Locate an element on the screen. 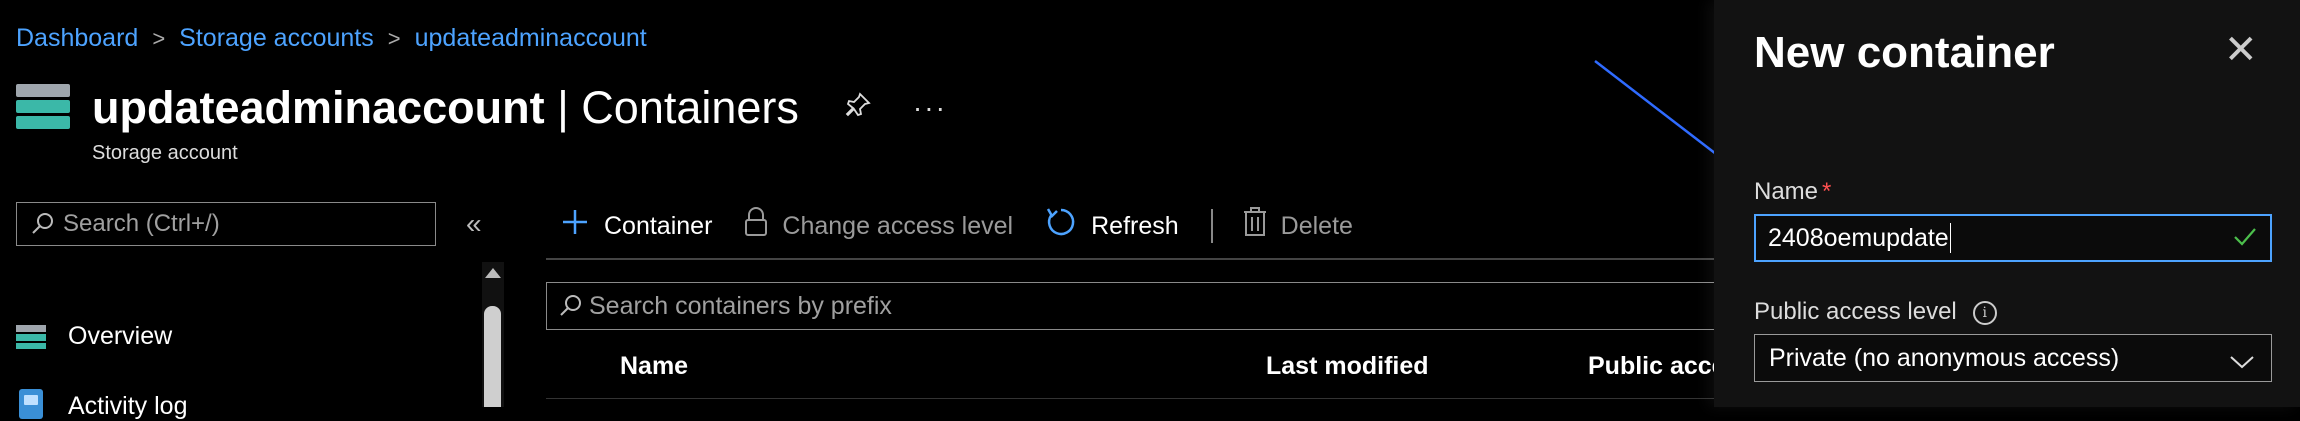  checkmark-icon is located at coordinates (2245, 240).